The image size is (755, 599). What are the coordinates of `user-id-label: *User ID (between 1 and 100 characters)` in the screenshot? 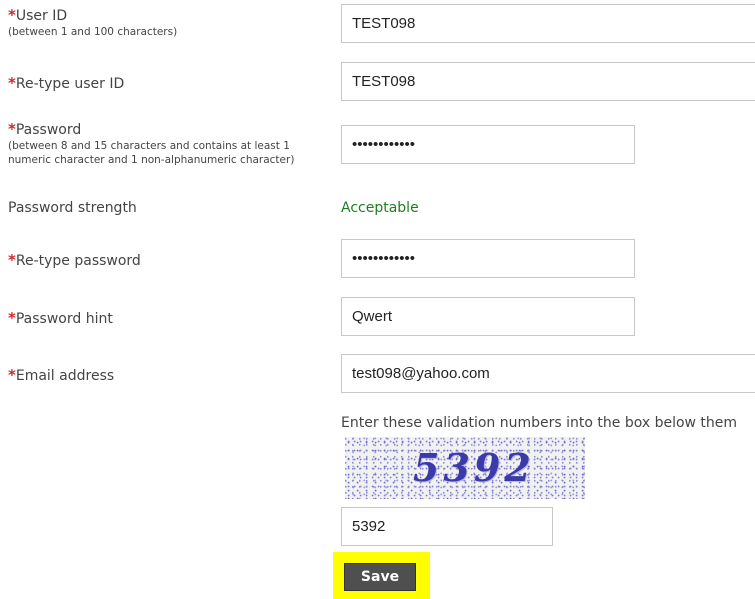 It's located at (93, 22).